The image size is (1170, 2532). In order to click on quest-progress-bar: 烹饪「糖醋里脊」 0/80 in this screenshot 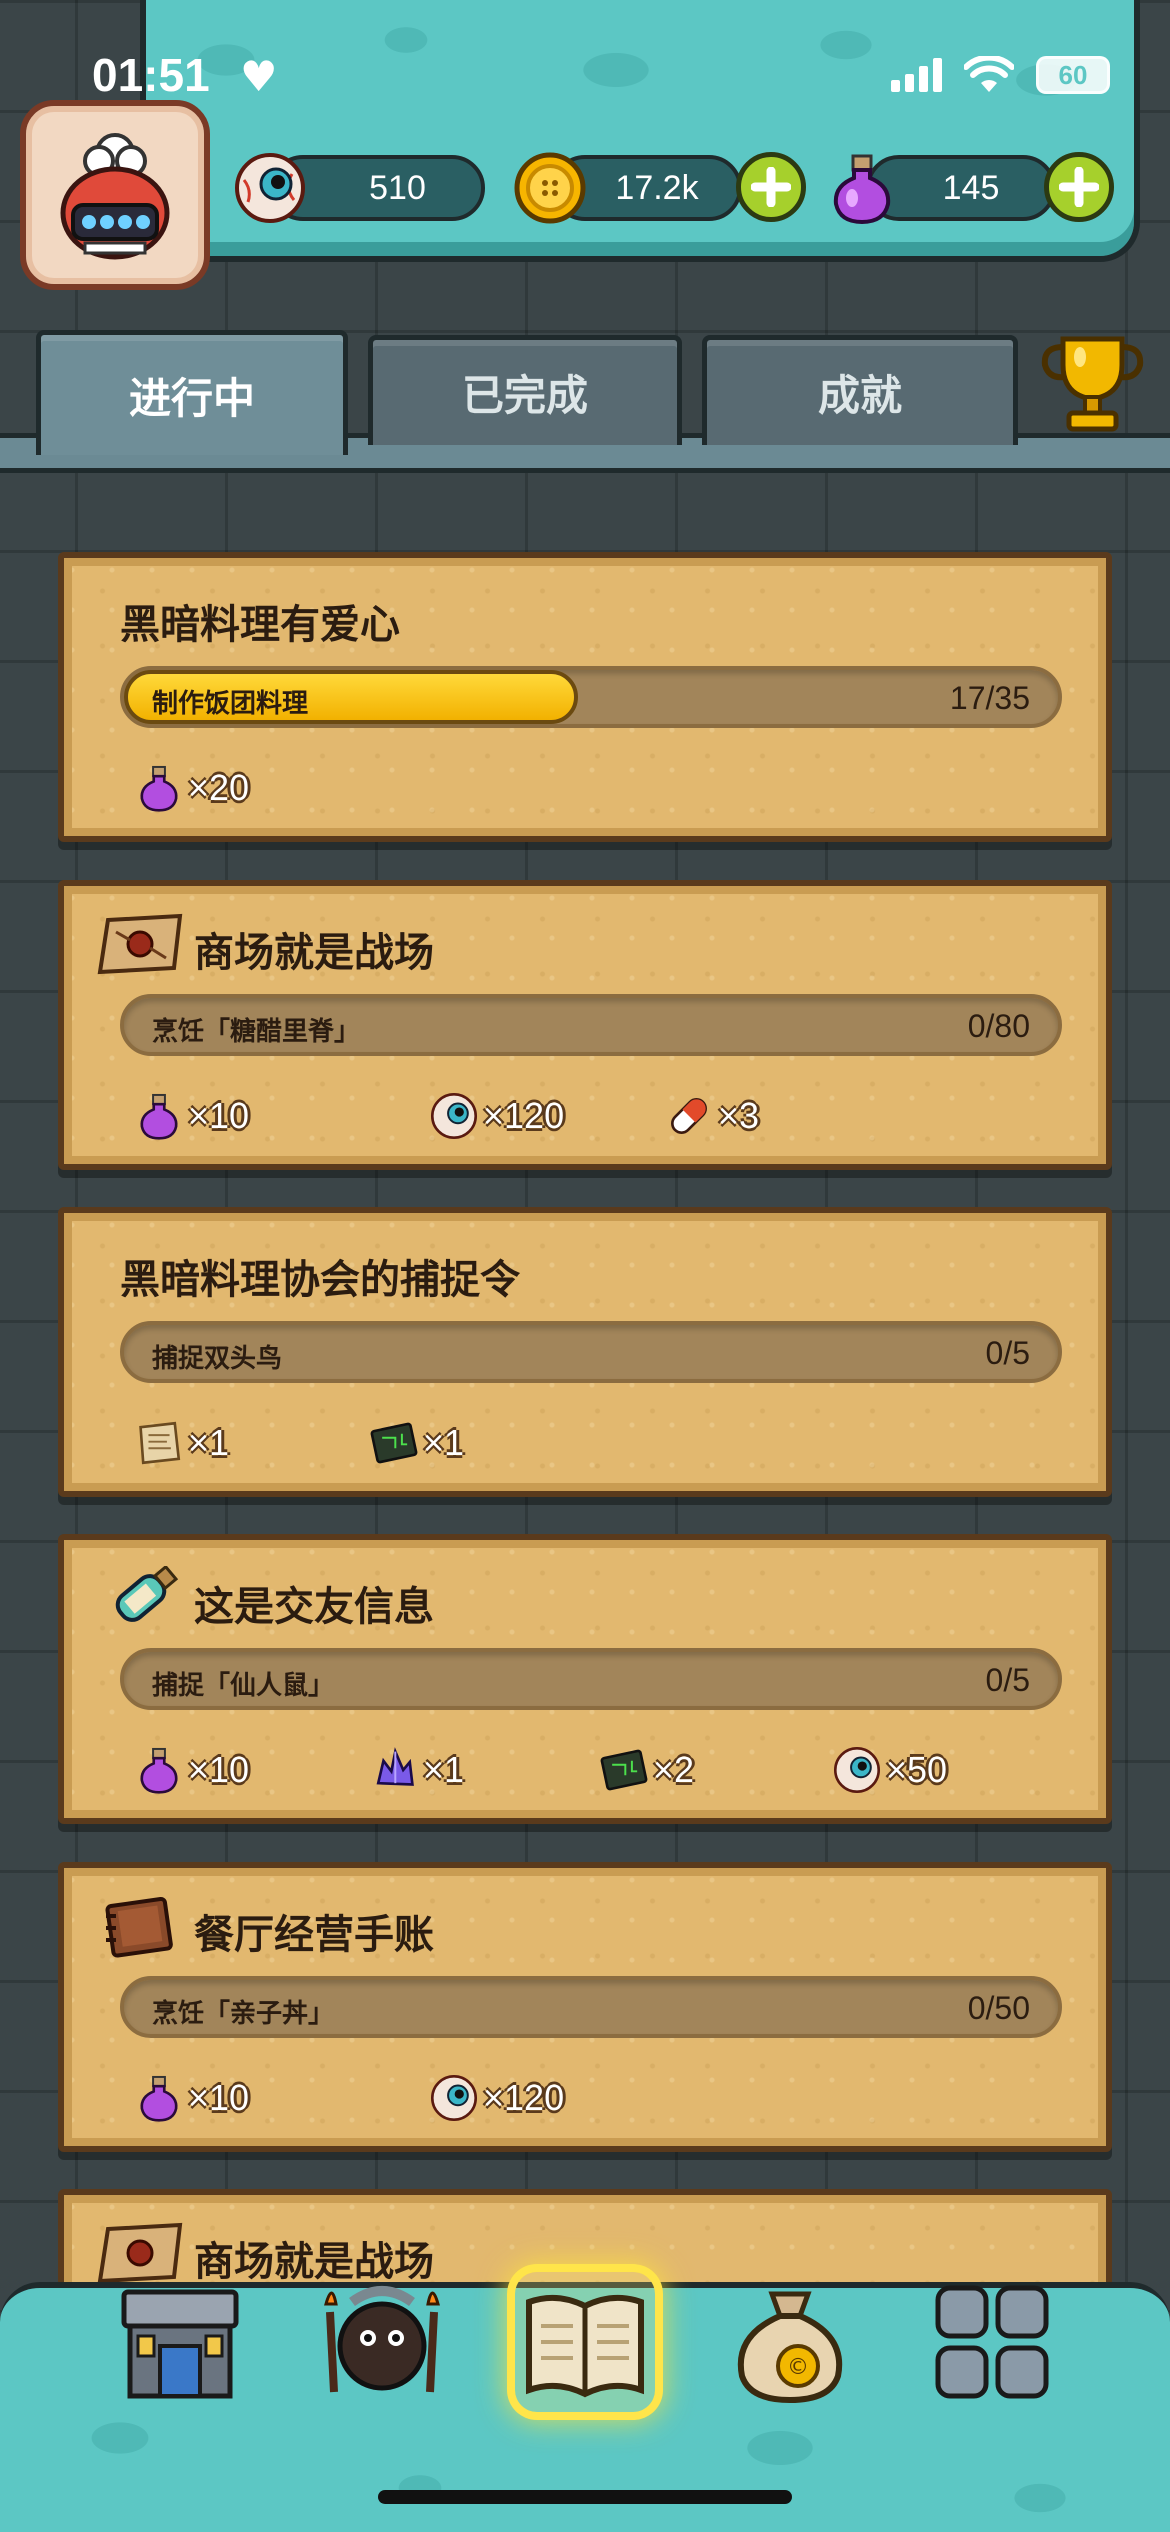, I will do `click(591, 1025)`.